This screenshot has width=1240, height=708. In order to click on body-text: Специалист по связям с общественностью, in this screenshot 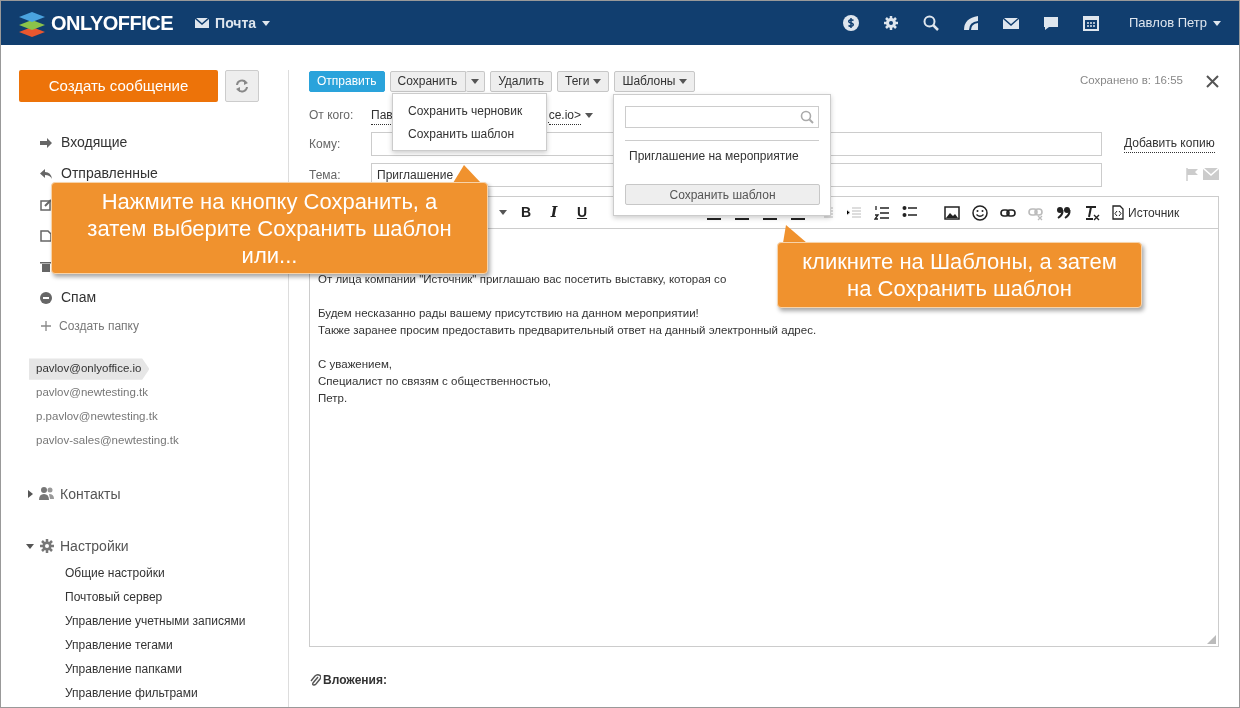, I will do `click(435, 381)`.